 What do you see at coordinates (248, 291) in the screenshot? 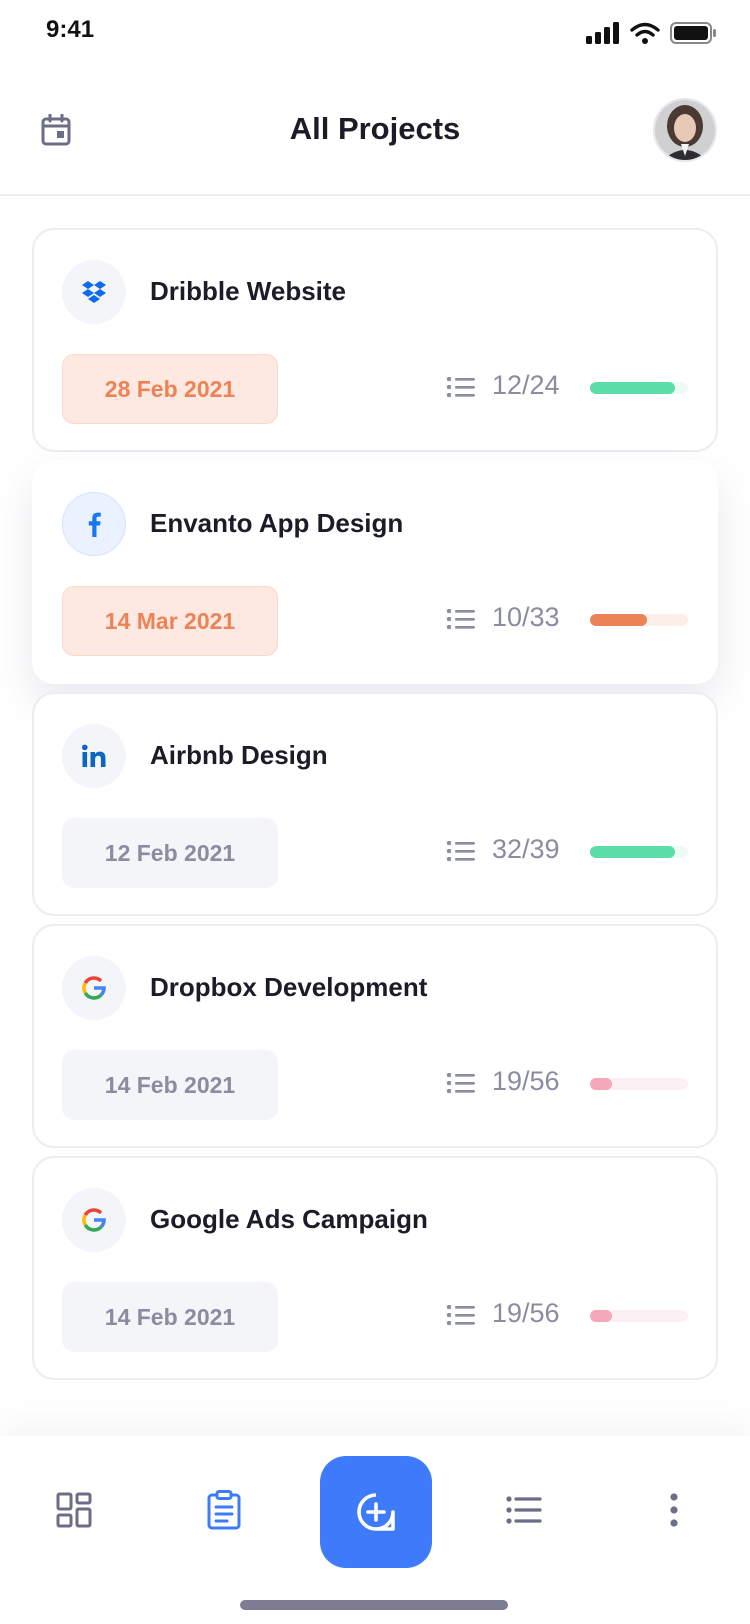
I see `project-title: Dribble Website` at bounding box center [248, 291].